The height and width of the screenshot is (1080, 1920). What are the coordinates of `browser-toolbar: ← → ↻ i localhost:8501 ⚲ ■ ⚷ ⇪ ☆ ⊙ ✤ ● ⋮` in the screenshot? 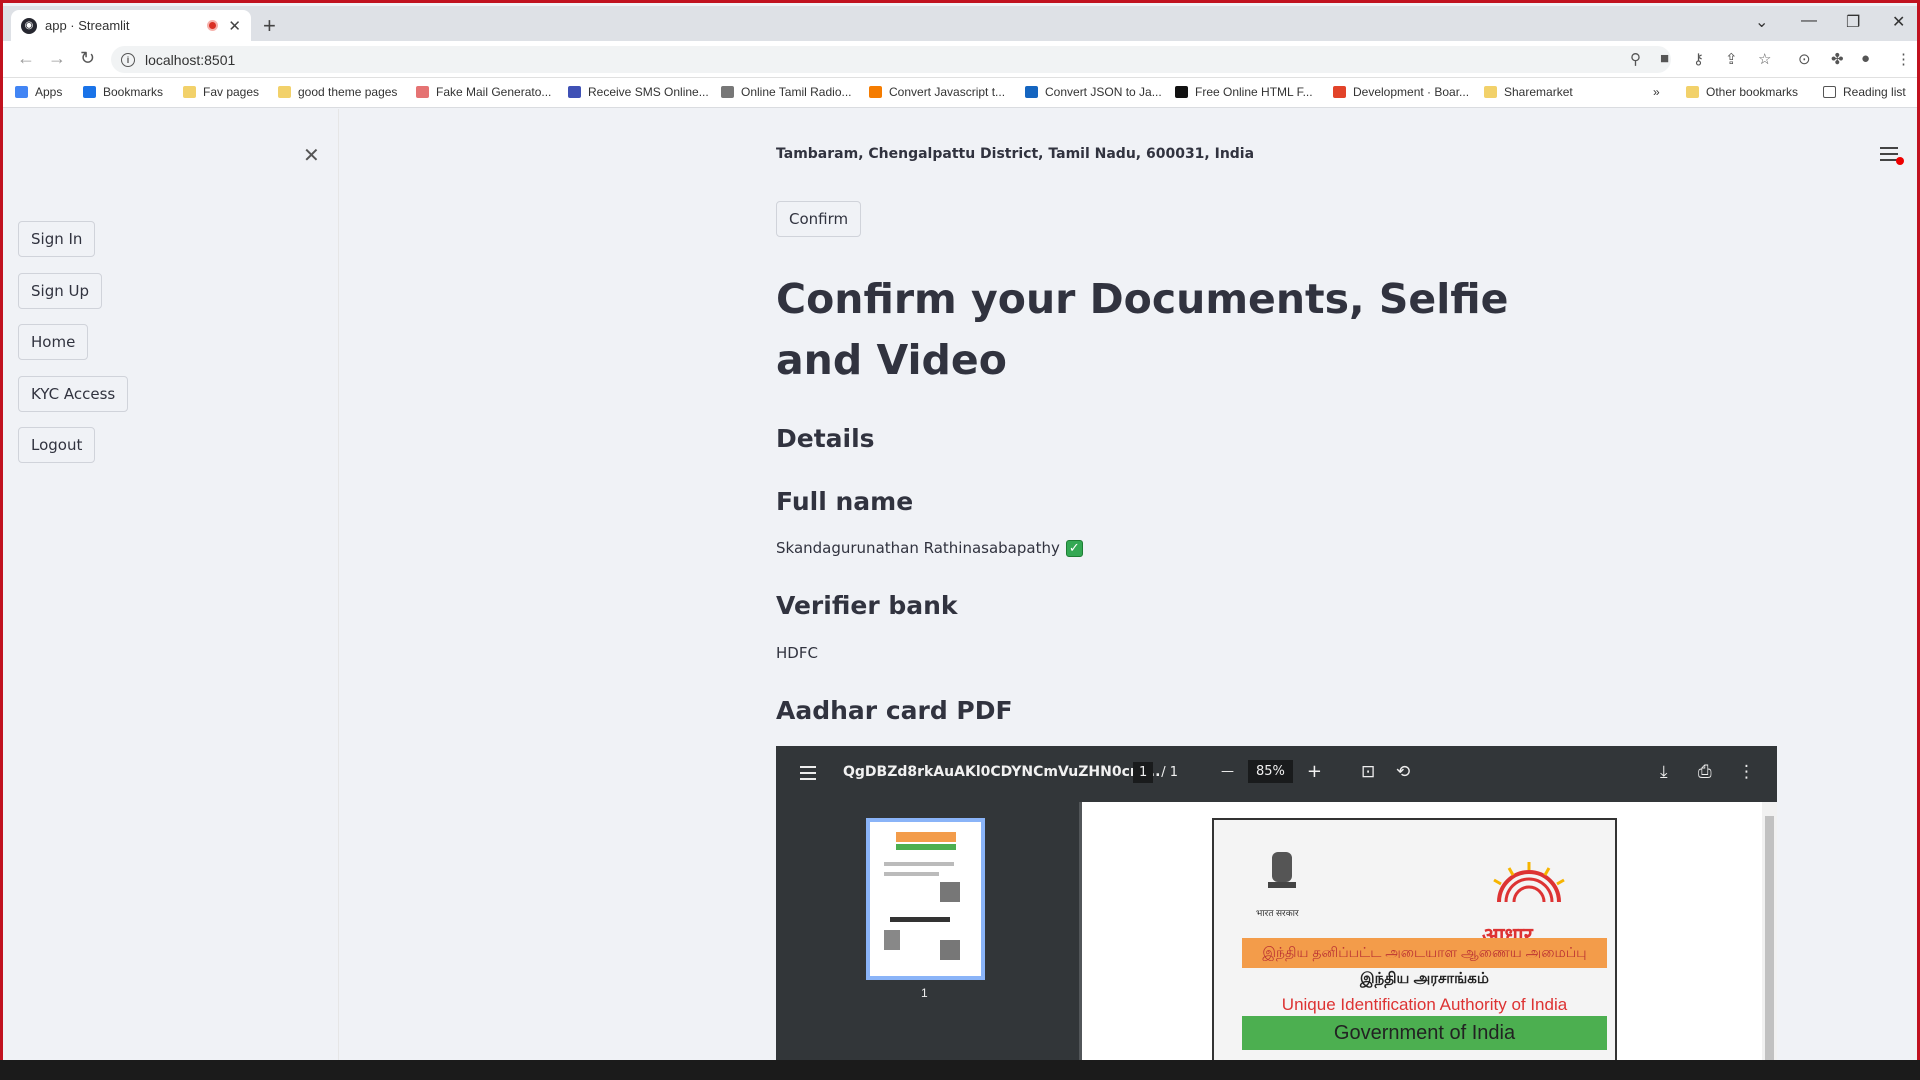 It's located at (960, 59).